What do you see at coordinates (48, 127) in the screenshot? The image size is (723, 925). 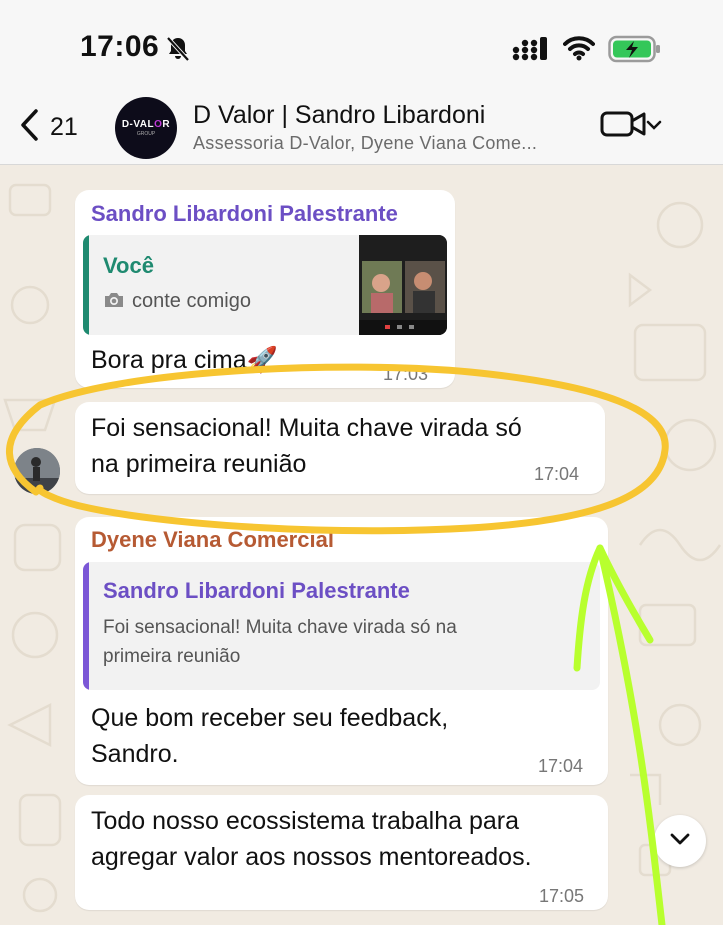 I see `back-button: 21` at bounding box center [48, 127].